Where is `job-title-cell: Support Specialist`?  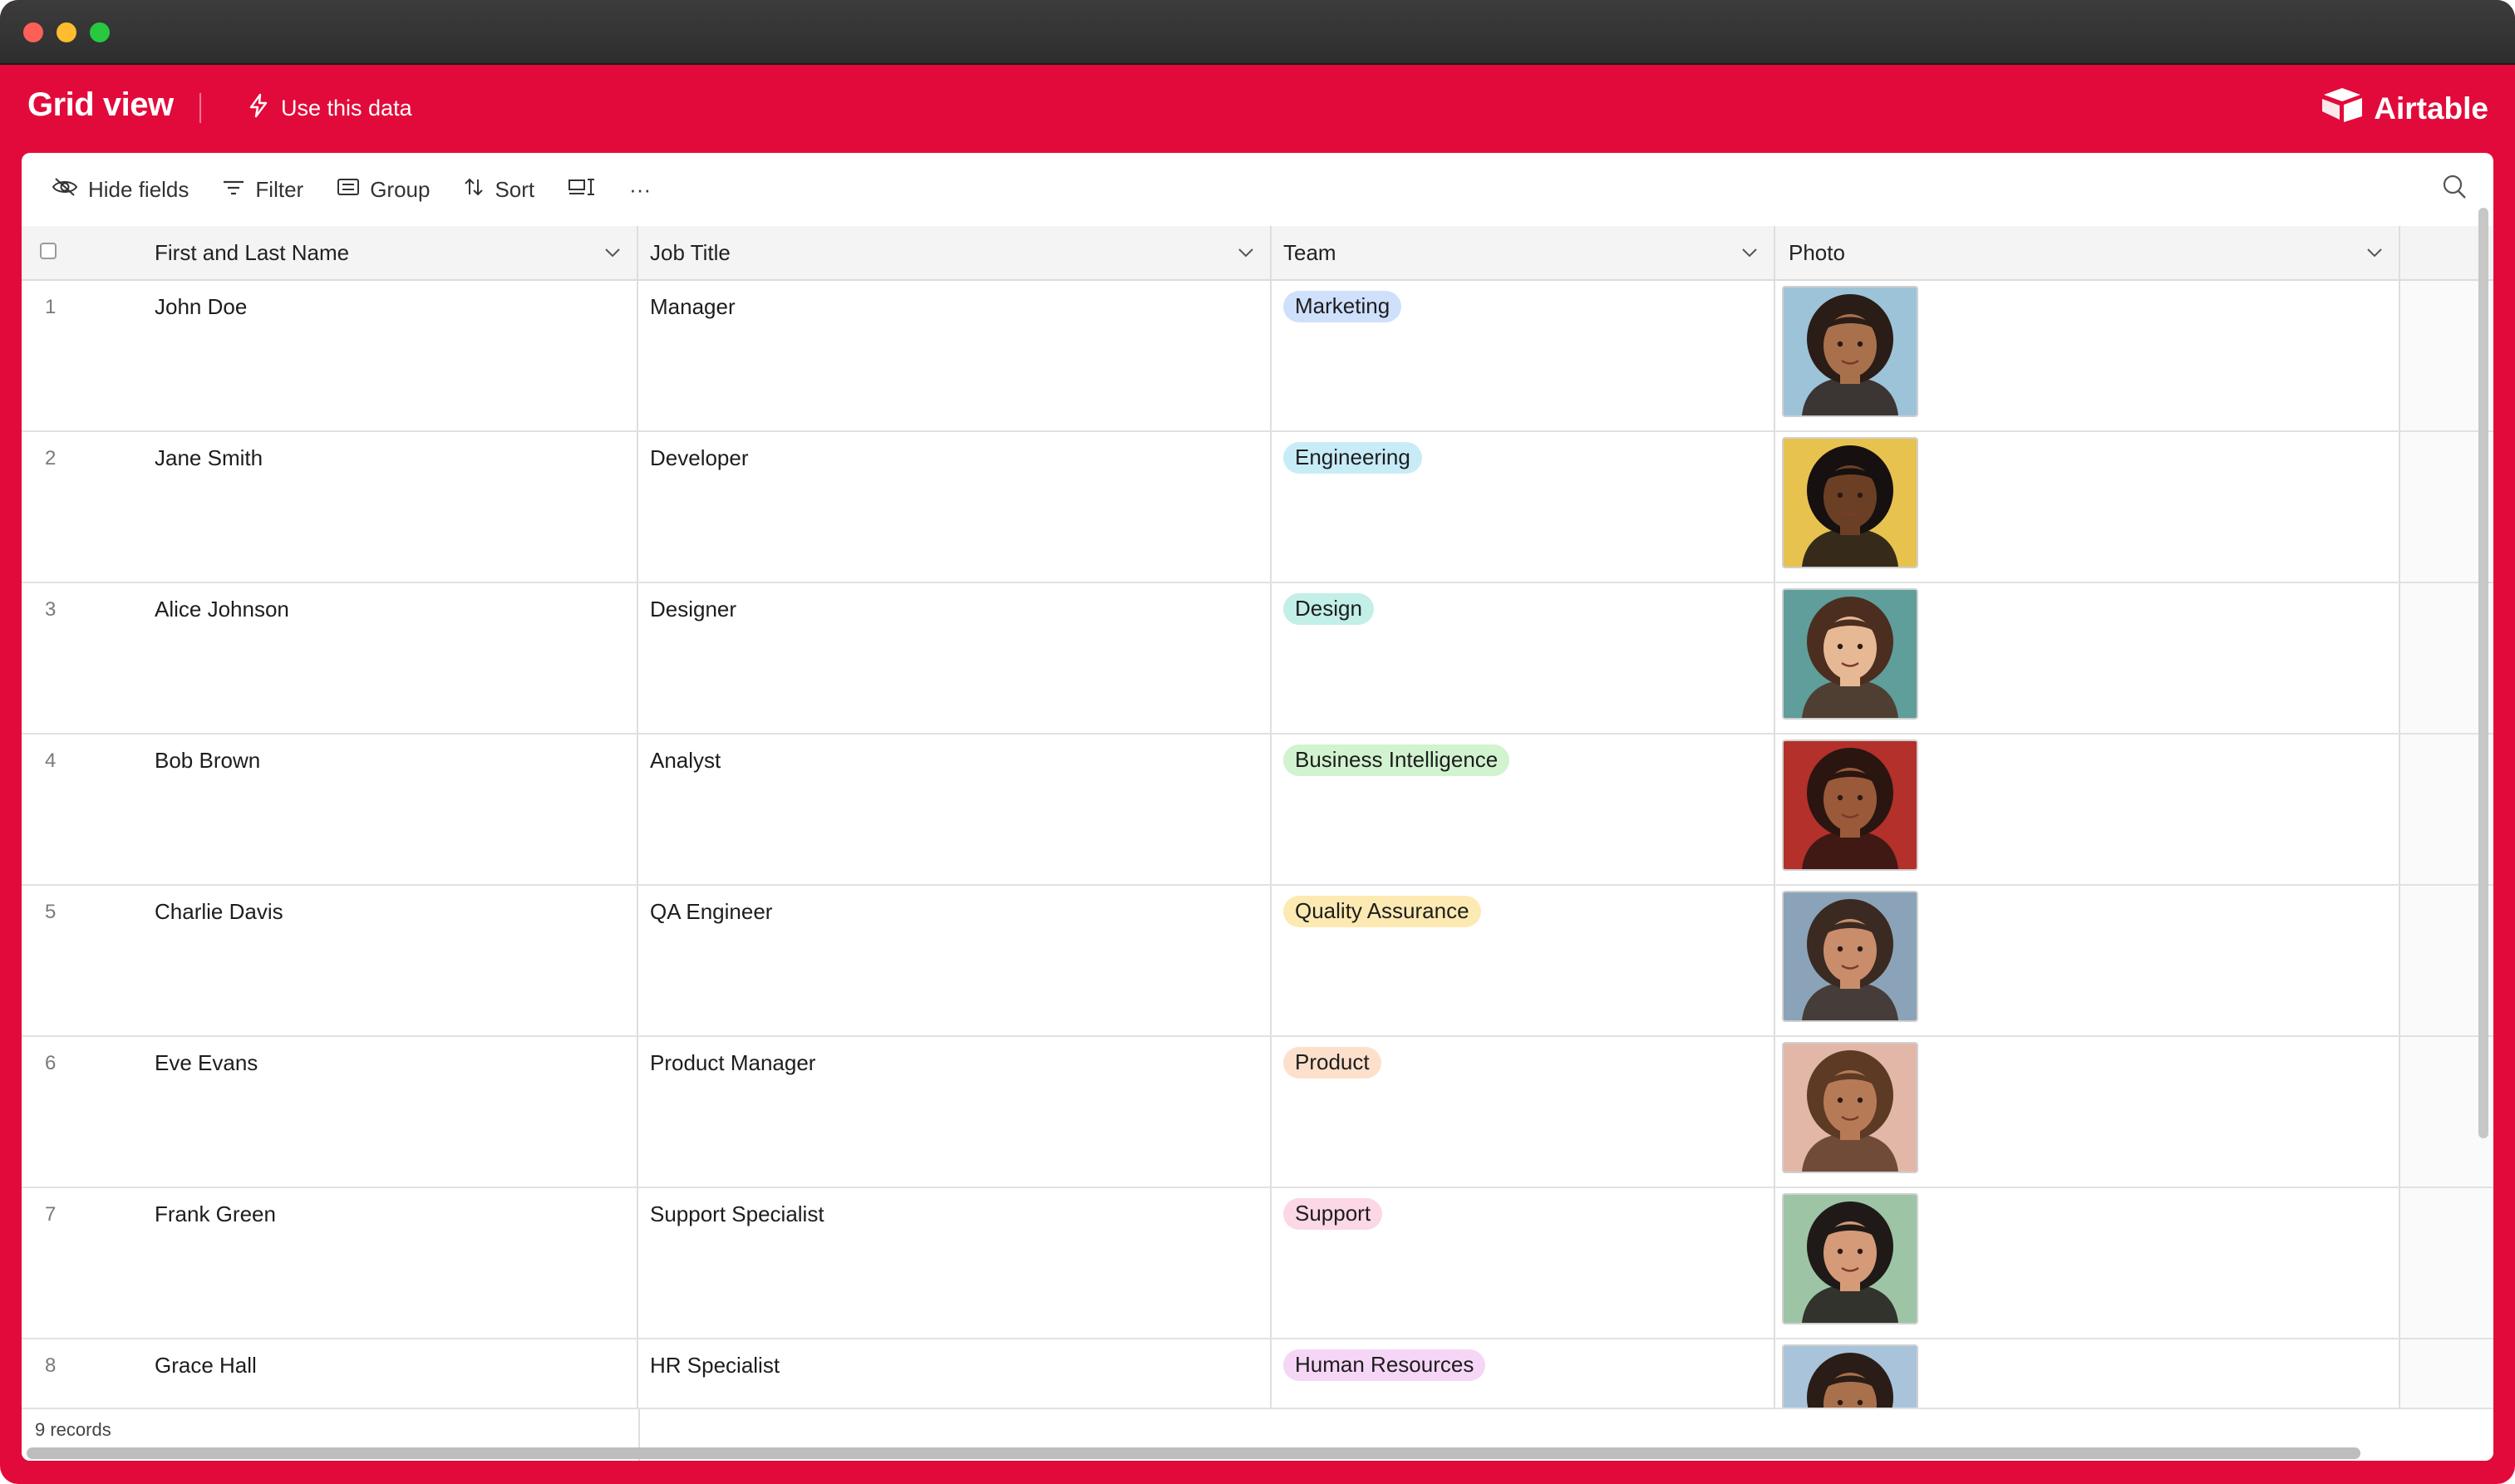 job-title-cell: Support Specialist is located at coordinates (955, 1263).